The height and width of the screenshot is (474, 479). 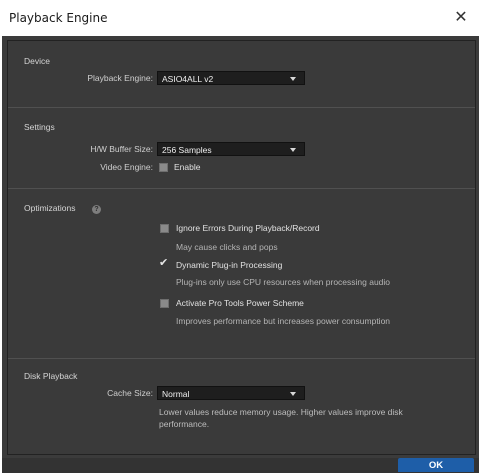 What do you see at coordinates (231, 78) in the screenshot?
I see `playback-engine-dropdown: ASIO4ALL v2` at bounding box center [231, 78].